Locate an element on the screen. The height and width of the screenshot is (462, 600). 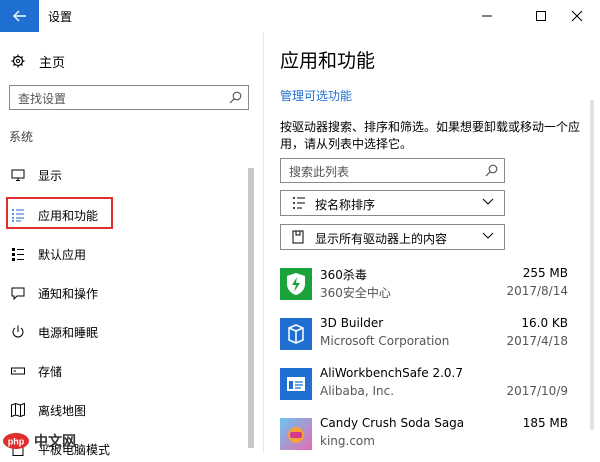
php-logo-icon: php is located at coordinates (16, 440).